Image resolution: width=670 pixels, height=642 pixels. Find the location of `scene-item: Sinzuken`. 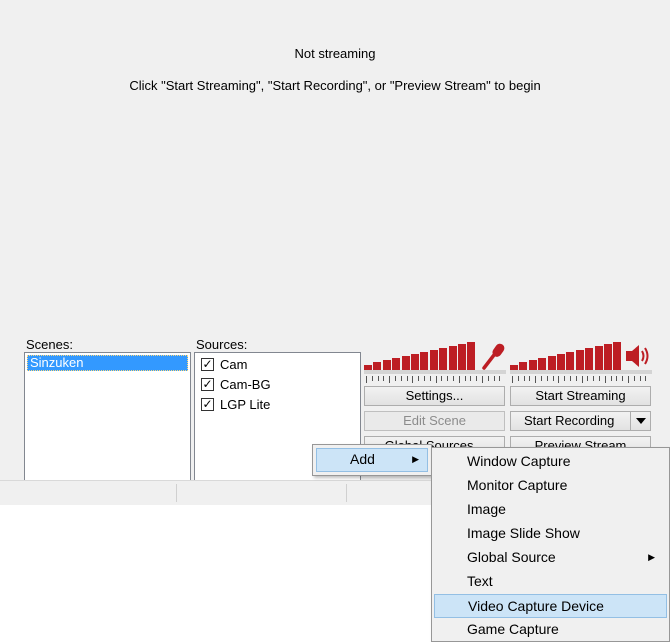

scene-item: Sinzuken is located at coordinates (107, 363).